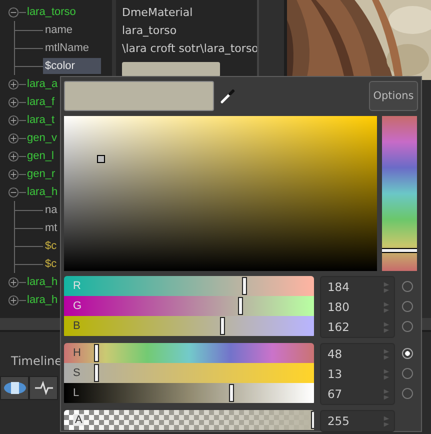 The image size is (431, 434). Describe the element at coordinates (357, 327) in the screenshot. I see `number-field: 162` at that location.